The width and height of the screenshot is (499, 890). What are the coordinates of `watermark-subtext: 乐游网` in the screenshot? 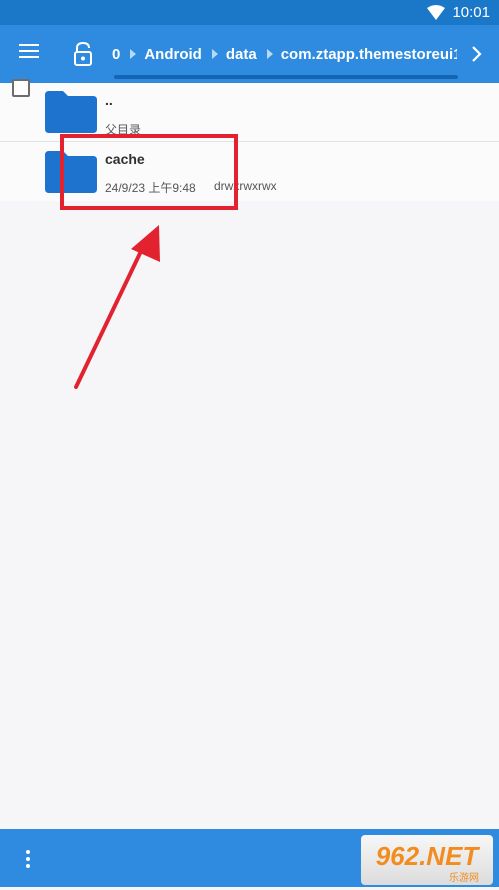 It's located at (464, 877).